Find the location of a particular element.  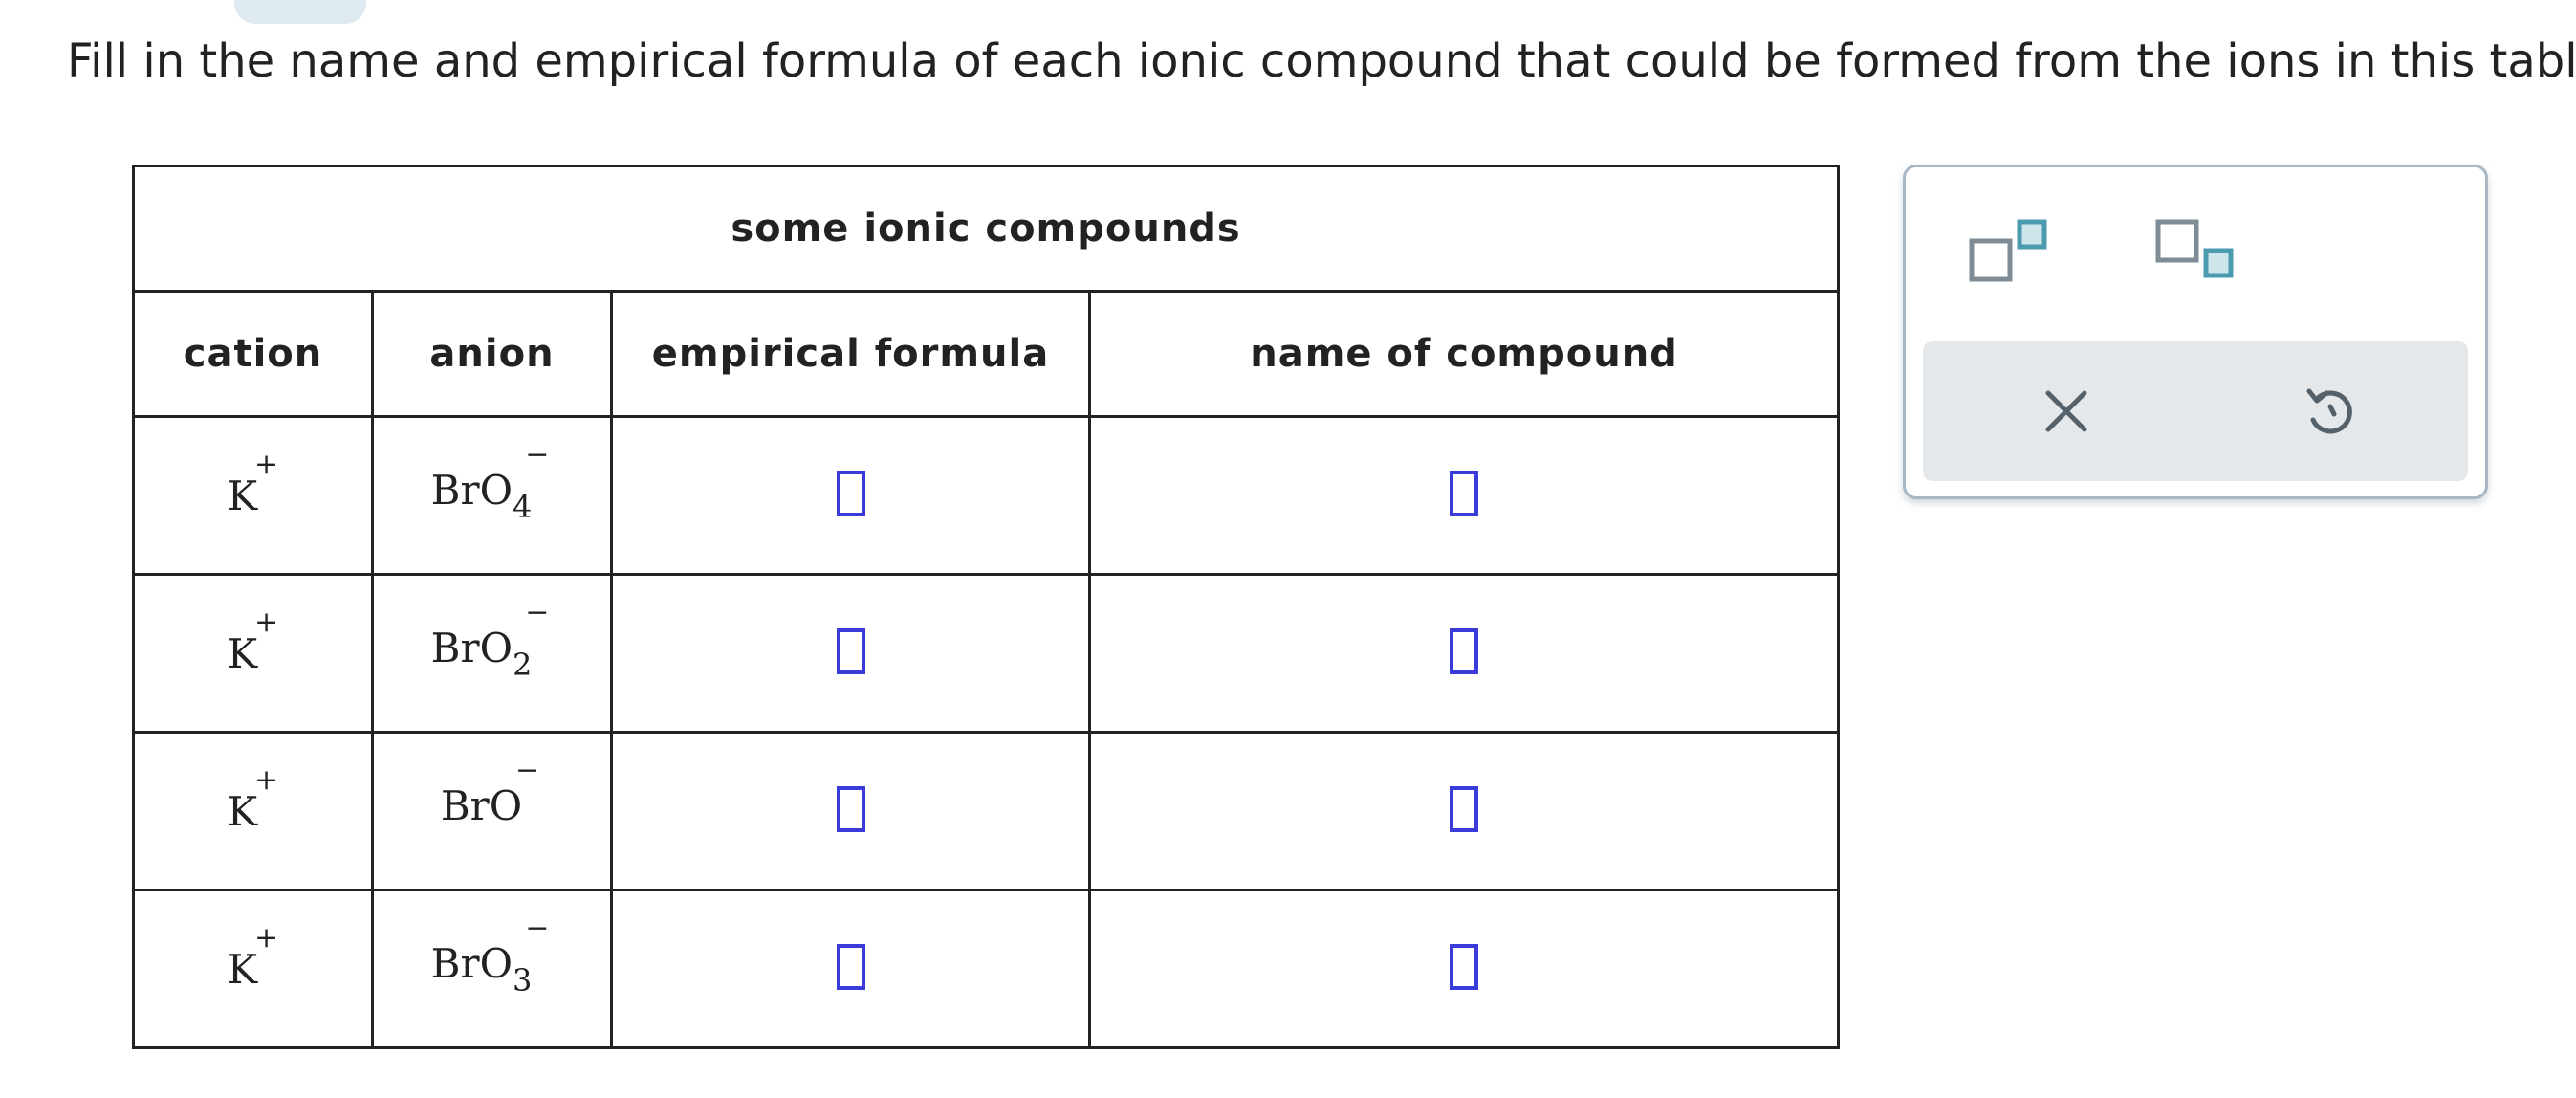

header-anion: anion is located at coordinates (492, 354).